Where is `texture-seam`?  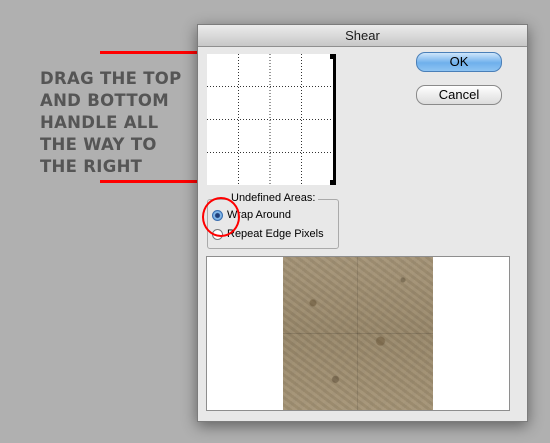 texture-seam is located at coordinates (357, 333).